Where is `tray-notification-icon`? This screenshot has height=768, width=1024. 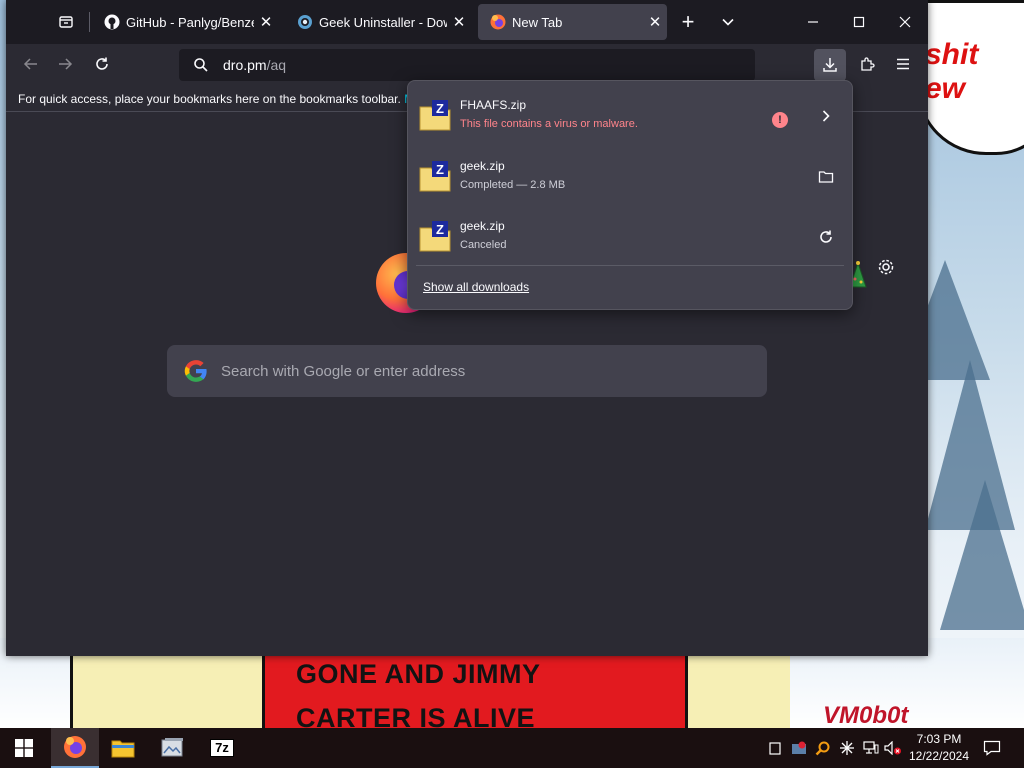
tray-notification-icon is located at coordinates (775, 748).